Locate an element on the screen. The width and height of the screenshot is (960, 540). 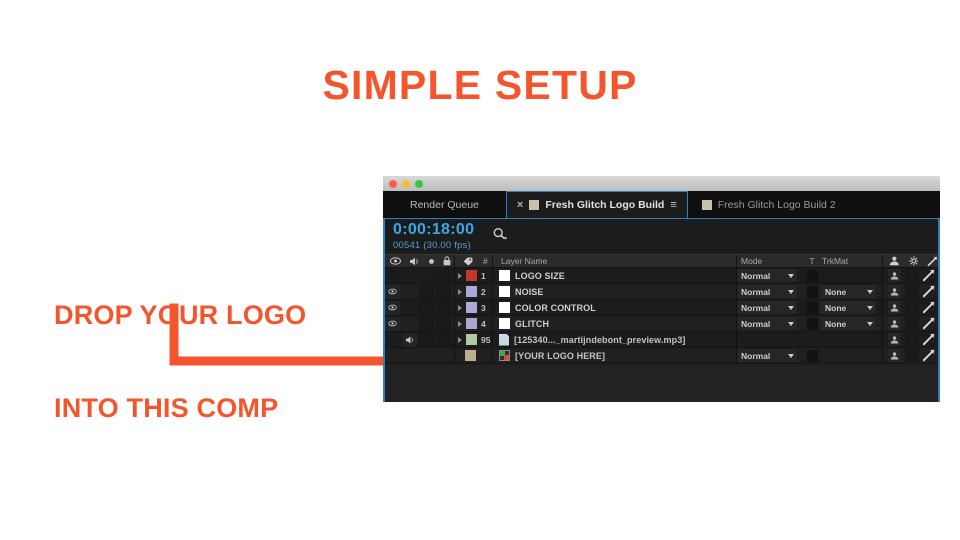
table-row: 4 GLITCH Normal None is located at coordinates (661, 324).